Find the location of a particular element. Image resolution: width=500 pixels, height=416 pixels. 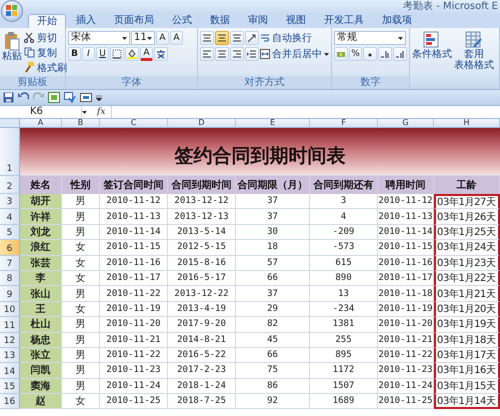

paste-button: 粘贴 is located at coordinates (12, 53).